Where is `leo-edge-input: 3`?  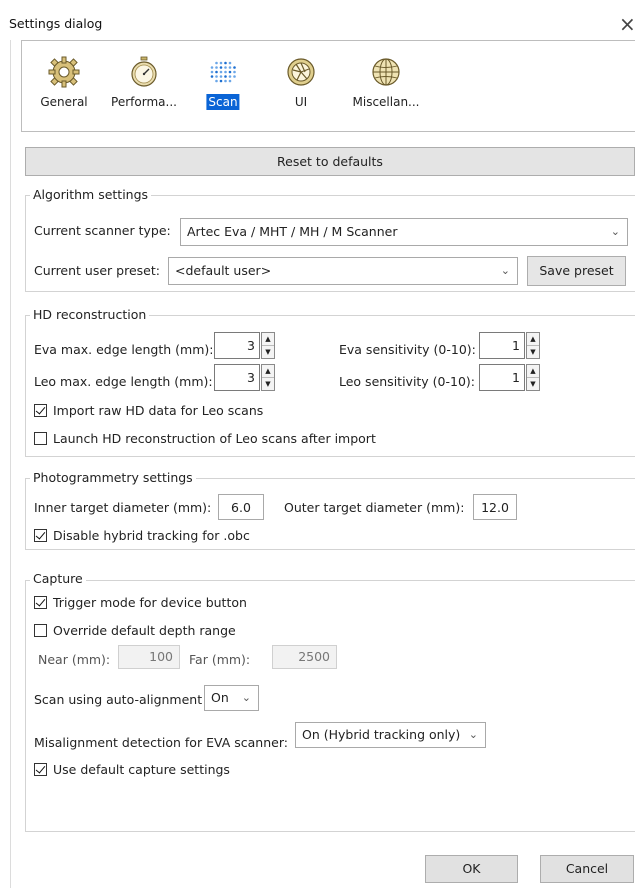 leo-edge-input: 3 is located at coordinates (237, 377).